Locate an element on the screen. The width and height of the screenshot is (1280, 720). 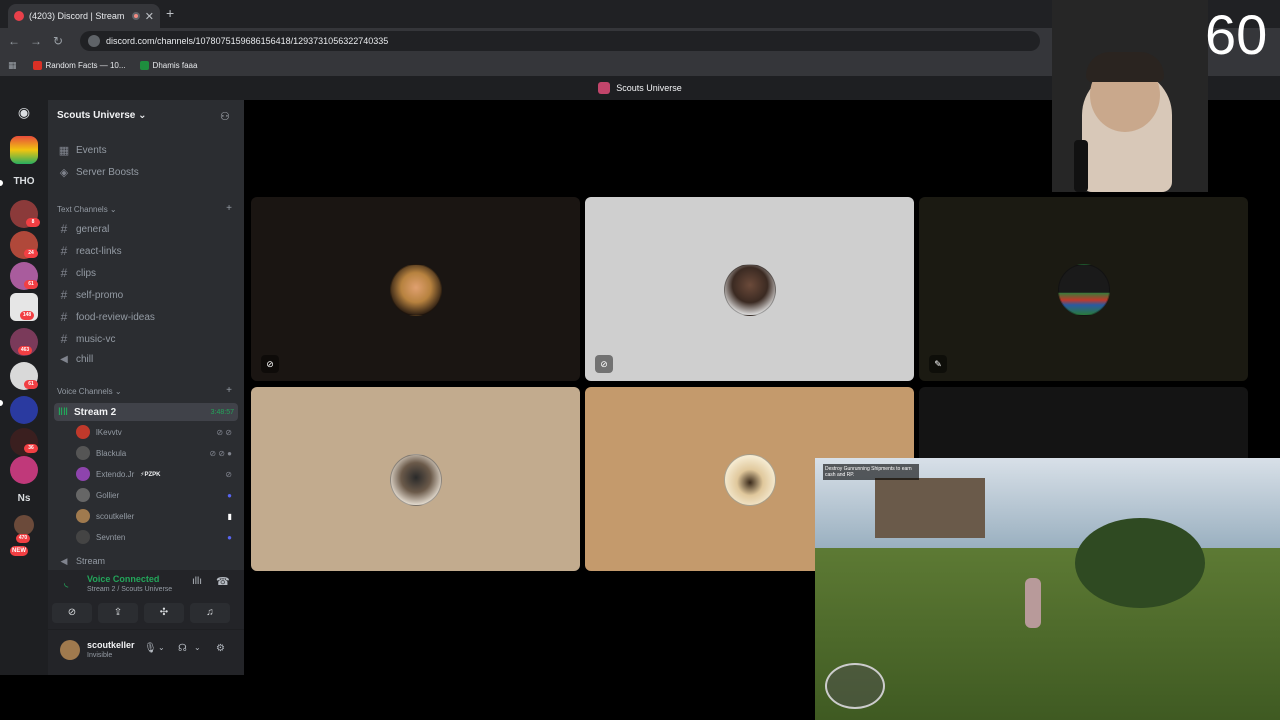
boost-icon: ◈ is located at coordinates (64, 173).